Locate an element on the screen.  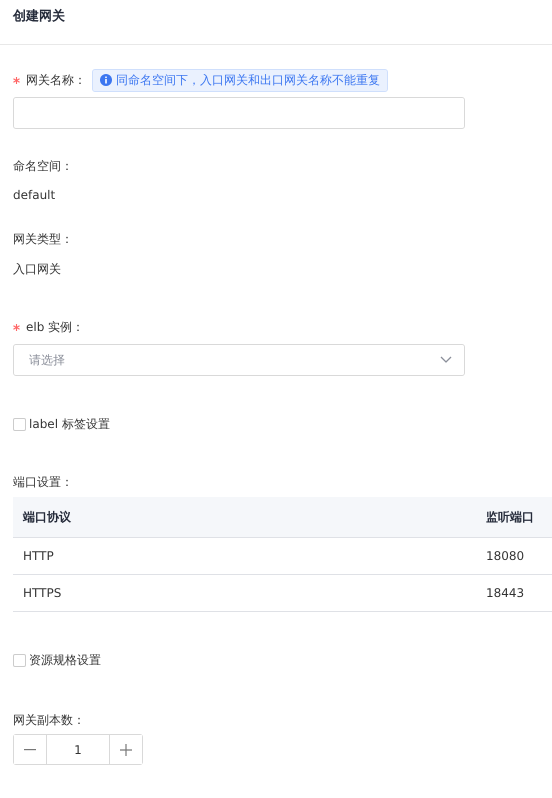
column-header: 端口协议 is located at coordinates (244, 517).